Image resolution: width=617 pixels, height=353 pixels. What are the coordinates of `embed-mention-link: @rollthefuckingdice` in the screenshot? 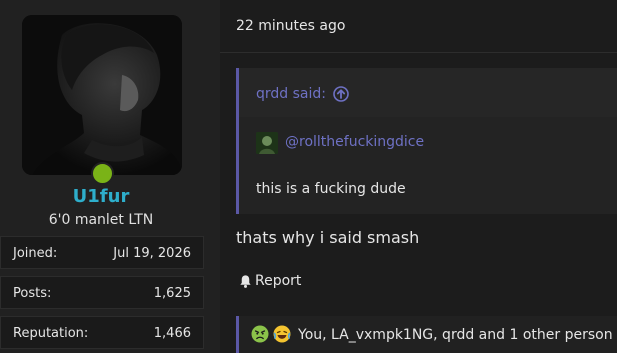 It's located at (354, 142).